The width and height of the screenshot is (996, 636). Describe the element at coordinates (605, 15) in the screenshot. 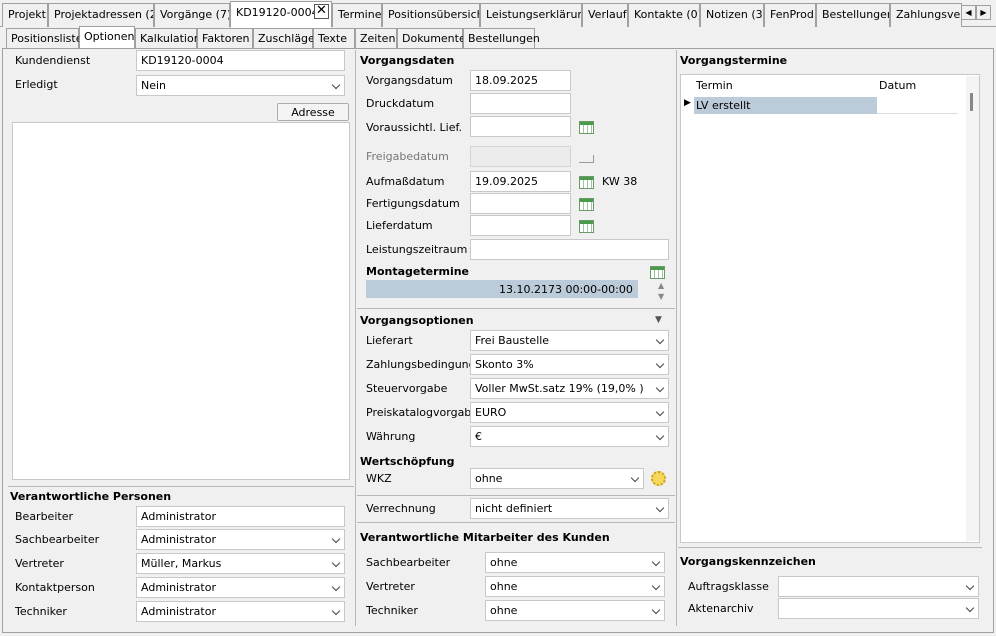

I see `tab-verlauf: Verlauf` at that location.